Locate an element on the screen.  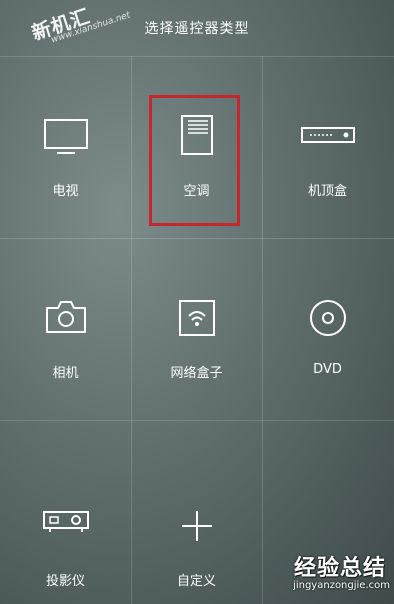
device-tile-tv: 电视 is located at coordinates (65, 147).